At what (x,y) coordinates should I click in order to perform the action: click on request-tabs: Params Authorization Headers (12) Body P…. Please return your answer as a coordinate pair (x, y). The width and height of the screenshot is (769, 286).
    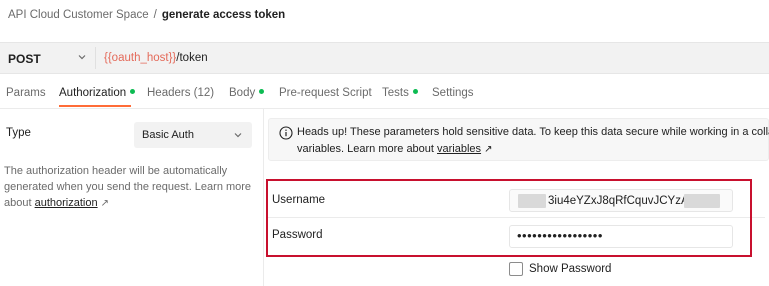
    Looking at the image, I should click on (384, 94).